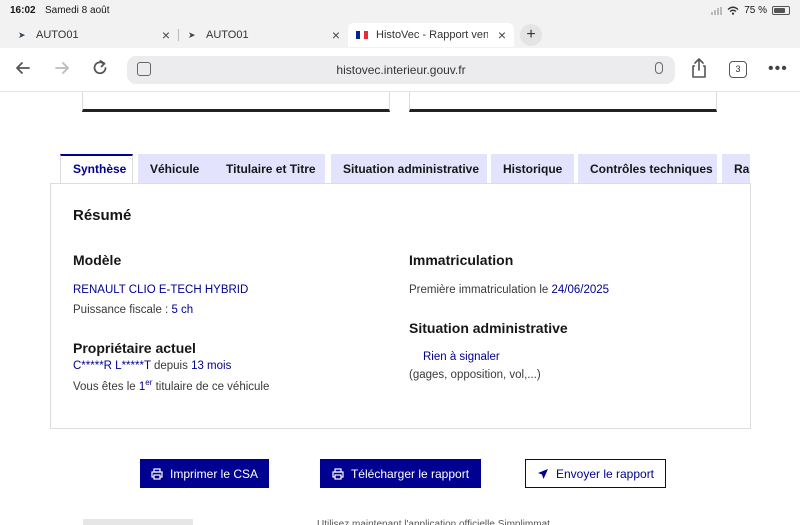 Image resolution: width=800 pixels, height=525 pixels. Describe the element at coordinates (580, 290) in the screenshot. I see `immatriculation-date: 24/06/2025` at that location.